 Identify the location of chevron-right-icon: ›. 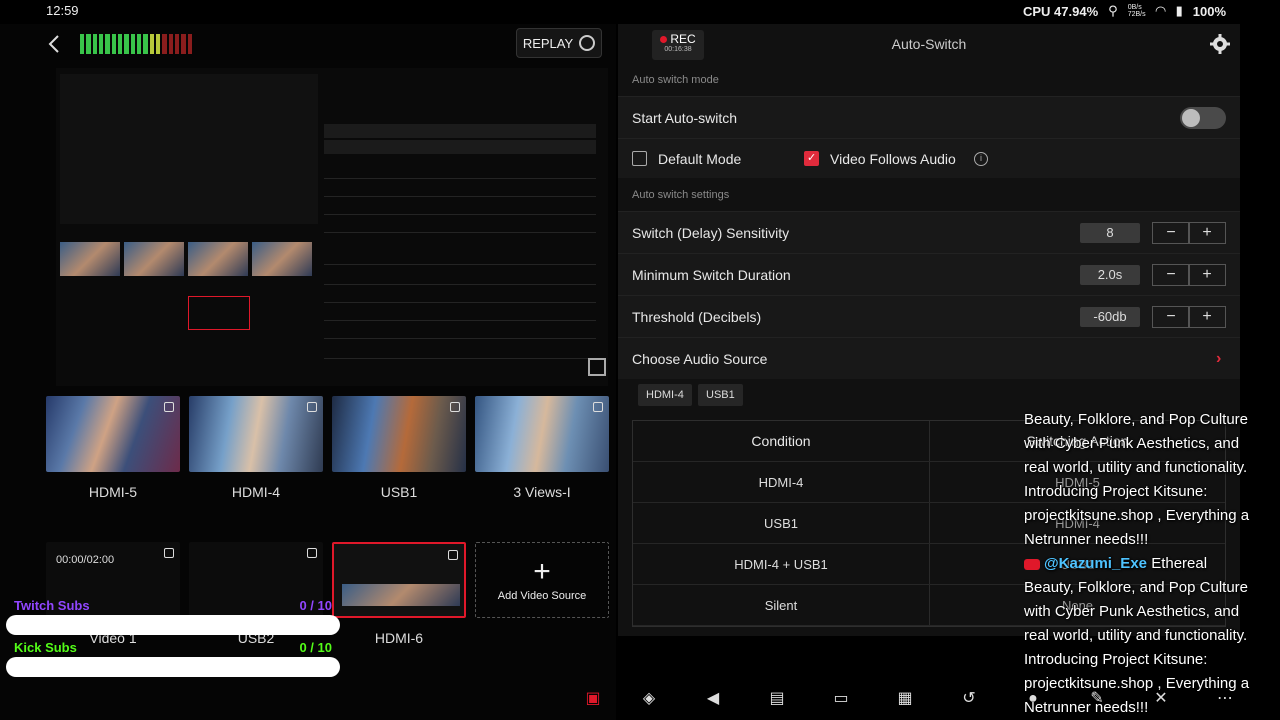
(1219, 358).